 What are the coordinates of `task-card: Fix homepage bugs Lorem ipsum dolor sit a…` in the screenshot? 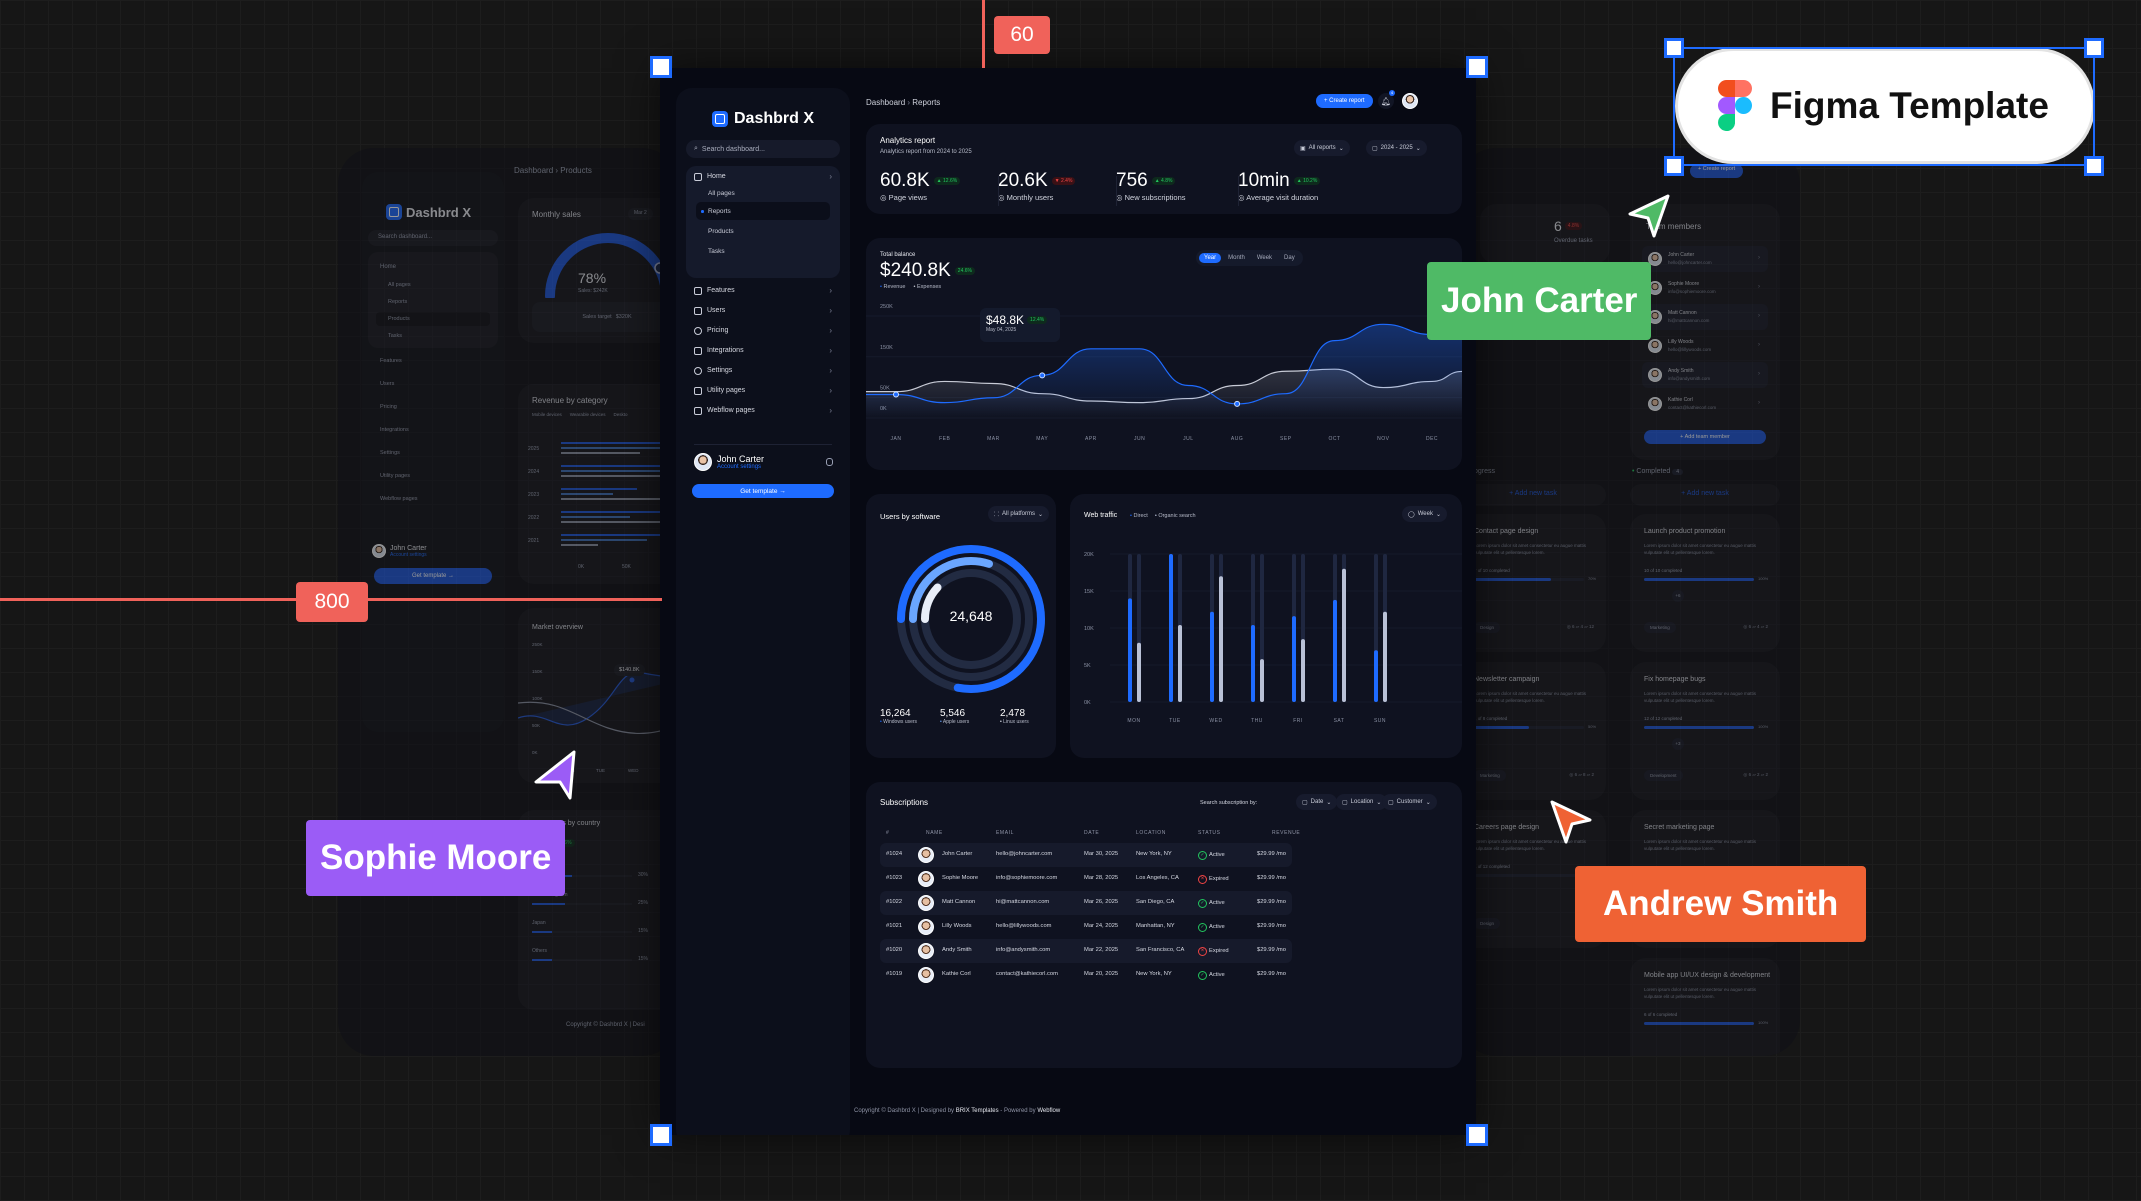 It's located at (1705, 731).